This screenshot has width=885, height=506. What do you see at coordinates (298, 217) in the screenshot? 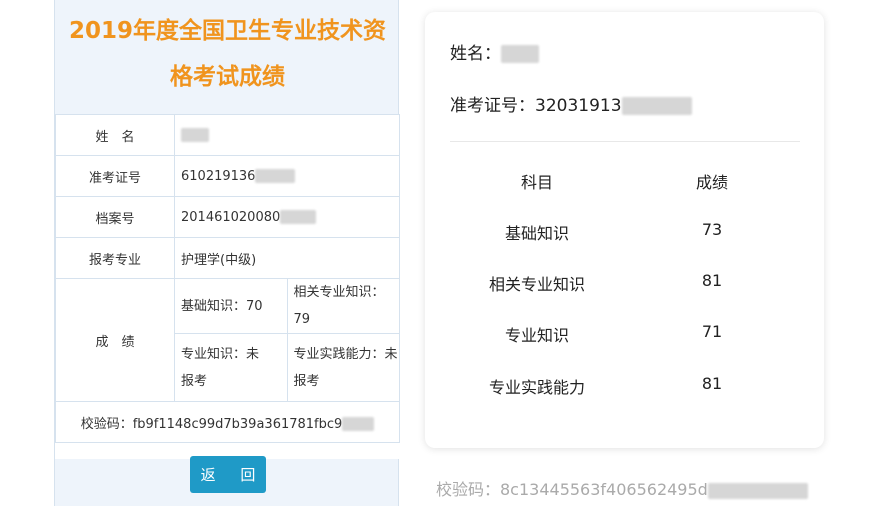
I see `redacted-file` at bounding box center [298, 217].